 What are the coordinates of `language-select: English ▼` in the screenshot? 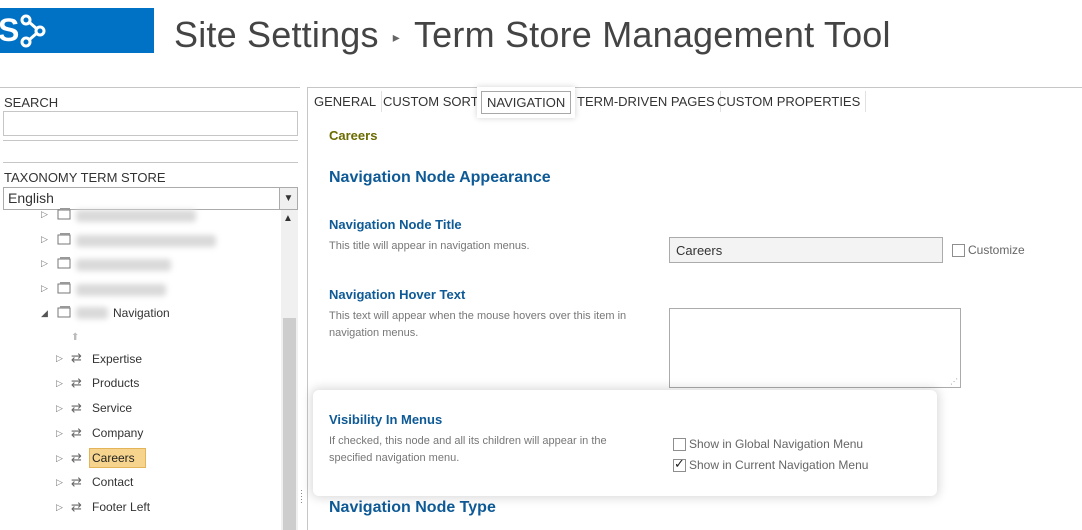 It's located at (150, 198).